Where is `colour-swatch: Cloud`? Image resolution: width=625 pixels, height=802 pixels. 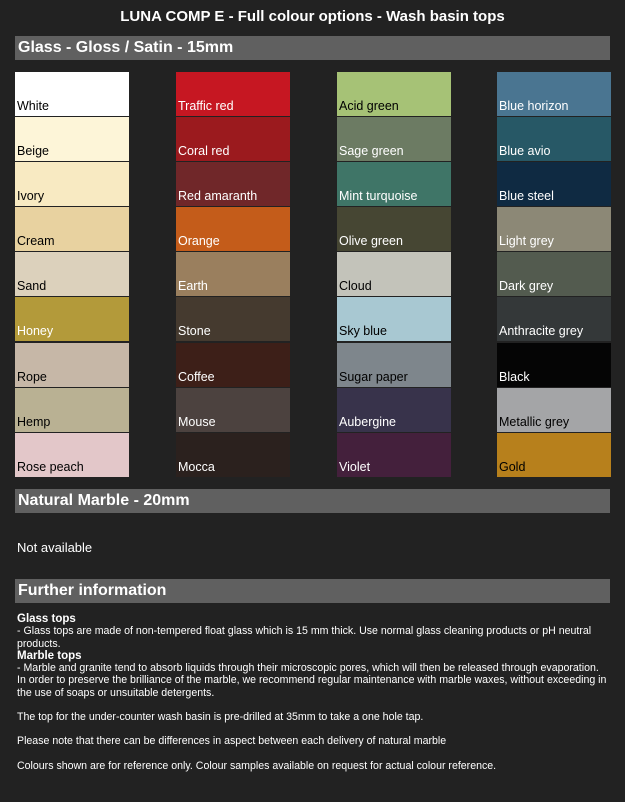
colour-swatch: Cloud is located at coordinates (394, 274).